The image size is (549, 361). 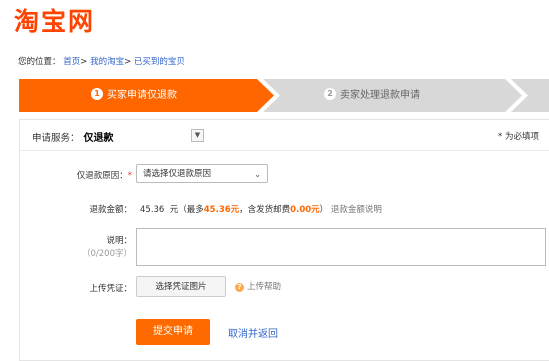 I want to click on service-value: 仅退款, so click(x=98, y=138).